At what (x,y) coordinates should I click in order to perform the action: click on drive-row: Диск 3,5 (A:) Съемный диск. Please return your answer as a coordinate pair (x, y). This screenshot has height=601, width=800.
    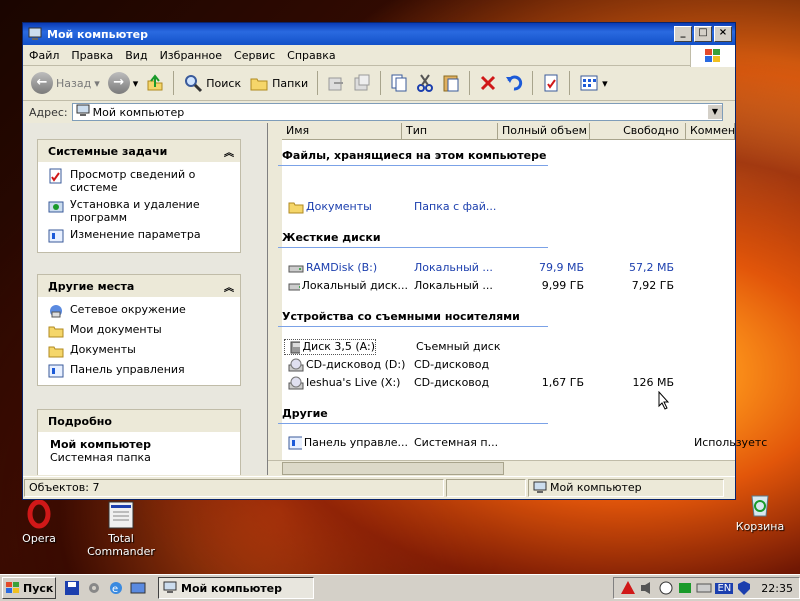
    Looking at the image, I should click on (395, 347).